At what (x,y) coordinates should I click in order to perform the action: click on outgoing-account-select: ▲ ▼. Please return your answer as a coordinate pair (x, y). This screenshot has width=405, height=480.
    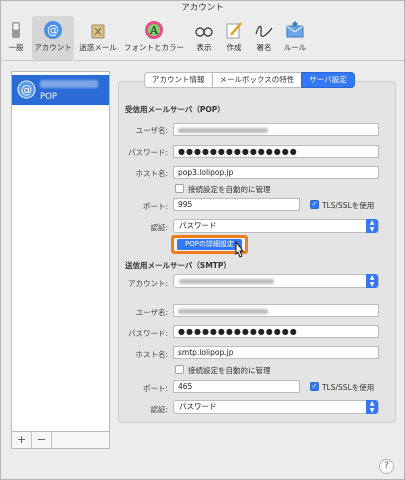
    Looking at the image, I should click on (276, 281).